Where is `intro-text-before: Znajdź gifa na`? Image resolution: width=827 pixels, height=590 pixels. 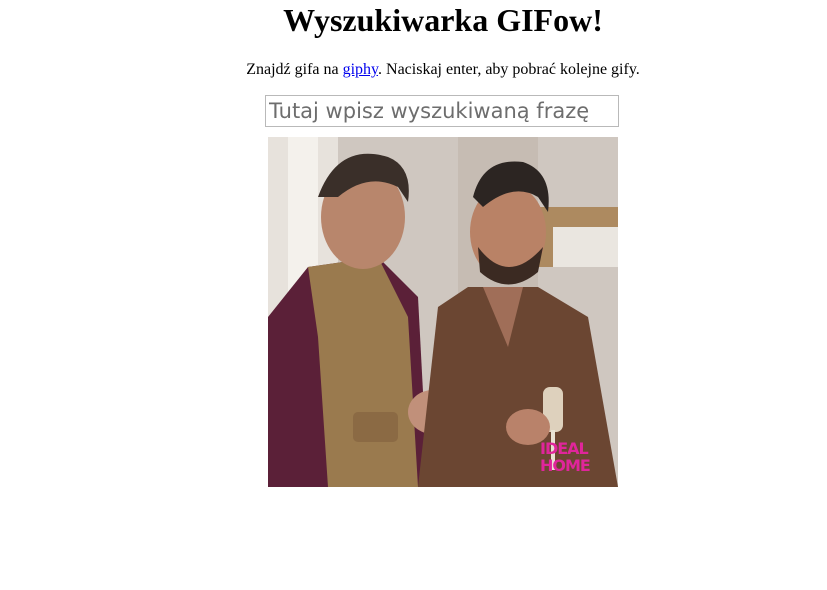
intro-text-before: Znajdź gifa na is located at coordinates (294, 69).